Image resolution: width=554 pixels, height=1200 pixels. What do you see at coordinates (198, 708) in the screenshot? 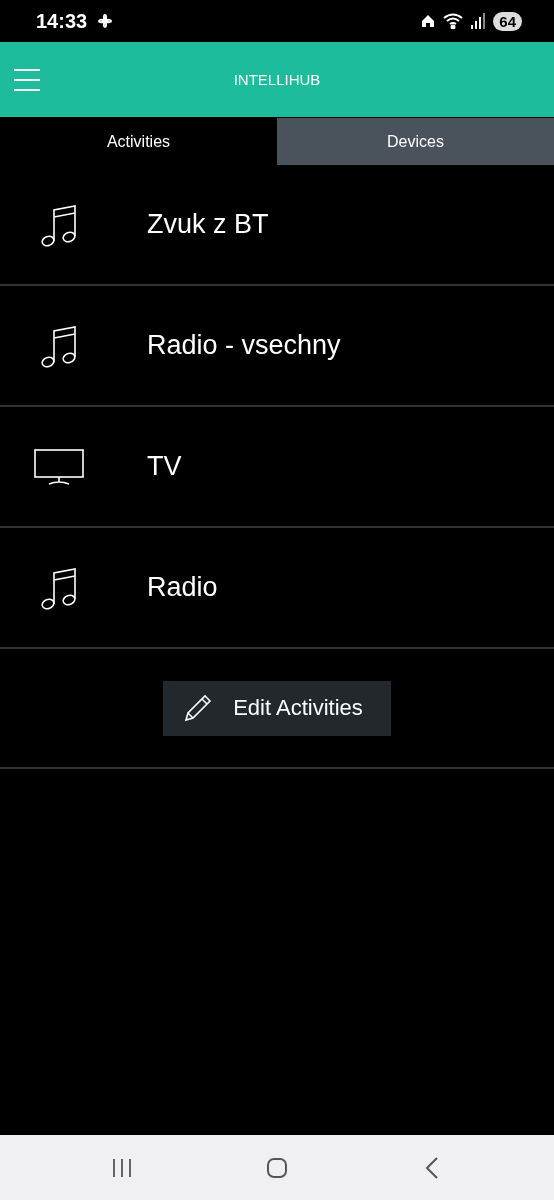
I see `pencil-icon` at bounding box center [198, 708].